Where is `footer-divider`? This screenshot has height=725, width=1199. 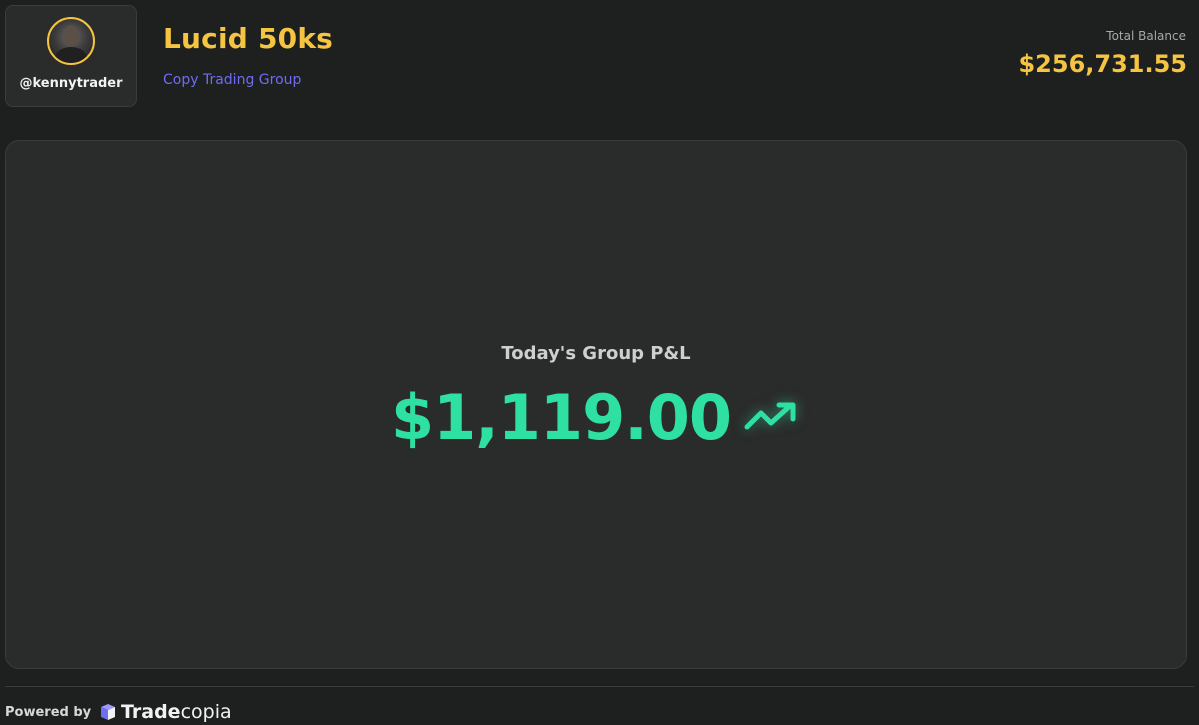
footer-divider is located at coordinates (599, 686).